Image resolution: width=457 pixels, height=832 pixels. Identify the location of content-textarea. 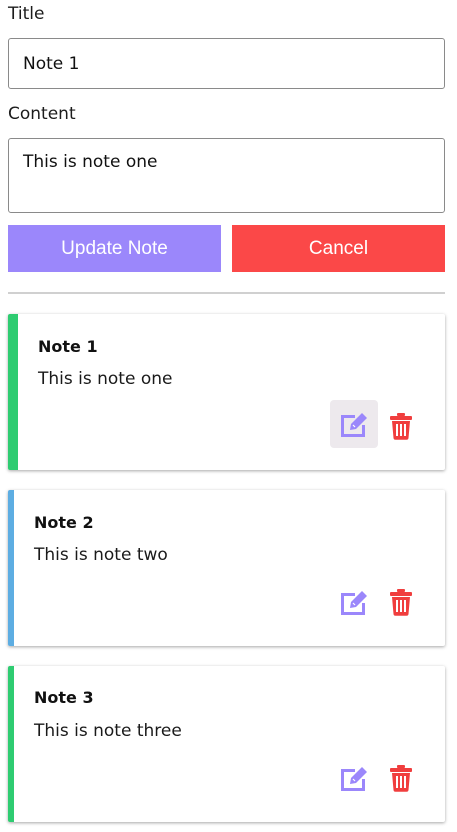
(226, 175).